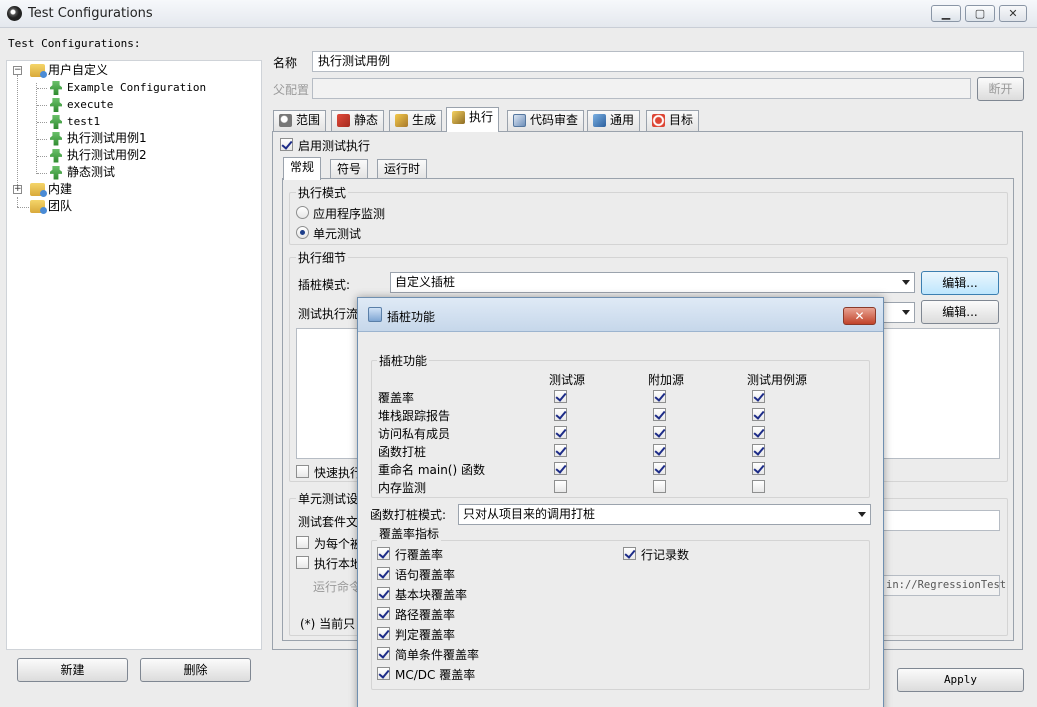 Image resolution: width=1037 pixels, height=707 pixels. What do you see at coordinates (17, 70) in the screenshot?
I see `collapse-toggle: −` at bounding box center [17, 70].